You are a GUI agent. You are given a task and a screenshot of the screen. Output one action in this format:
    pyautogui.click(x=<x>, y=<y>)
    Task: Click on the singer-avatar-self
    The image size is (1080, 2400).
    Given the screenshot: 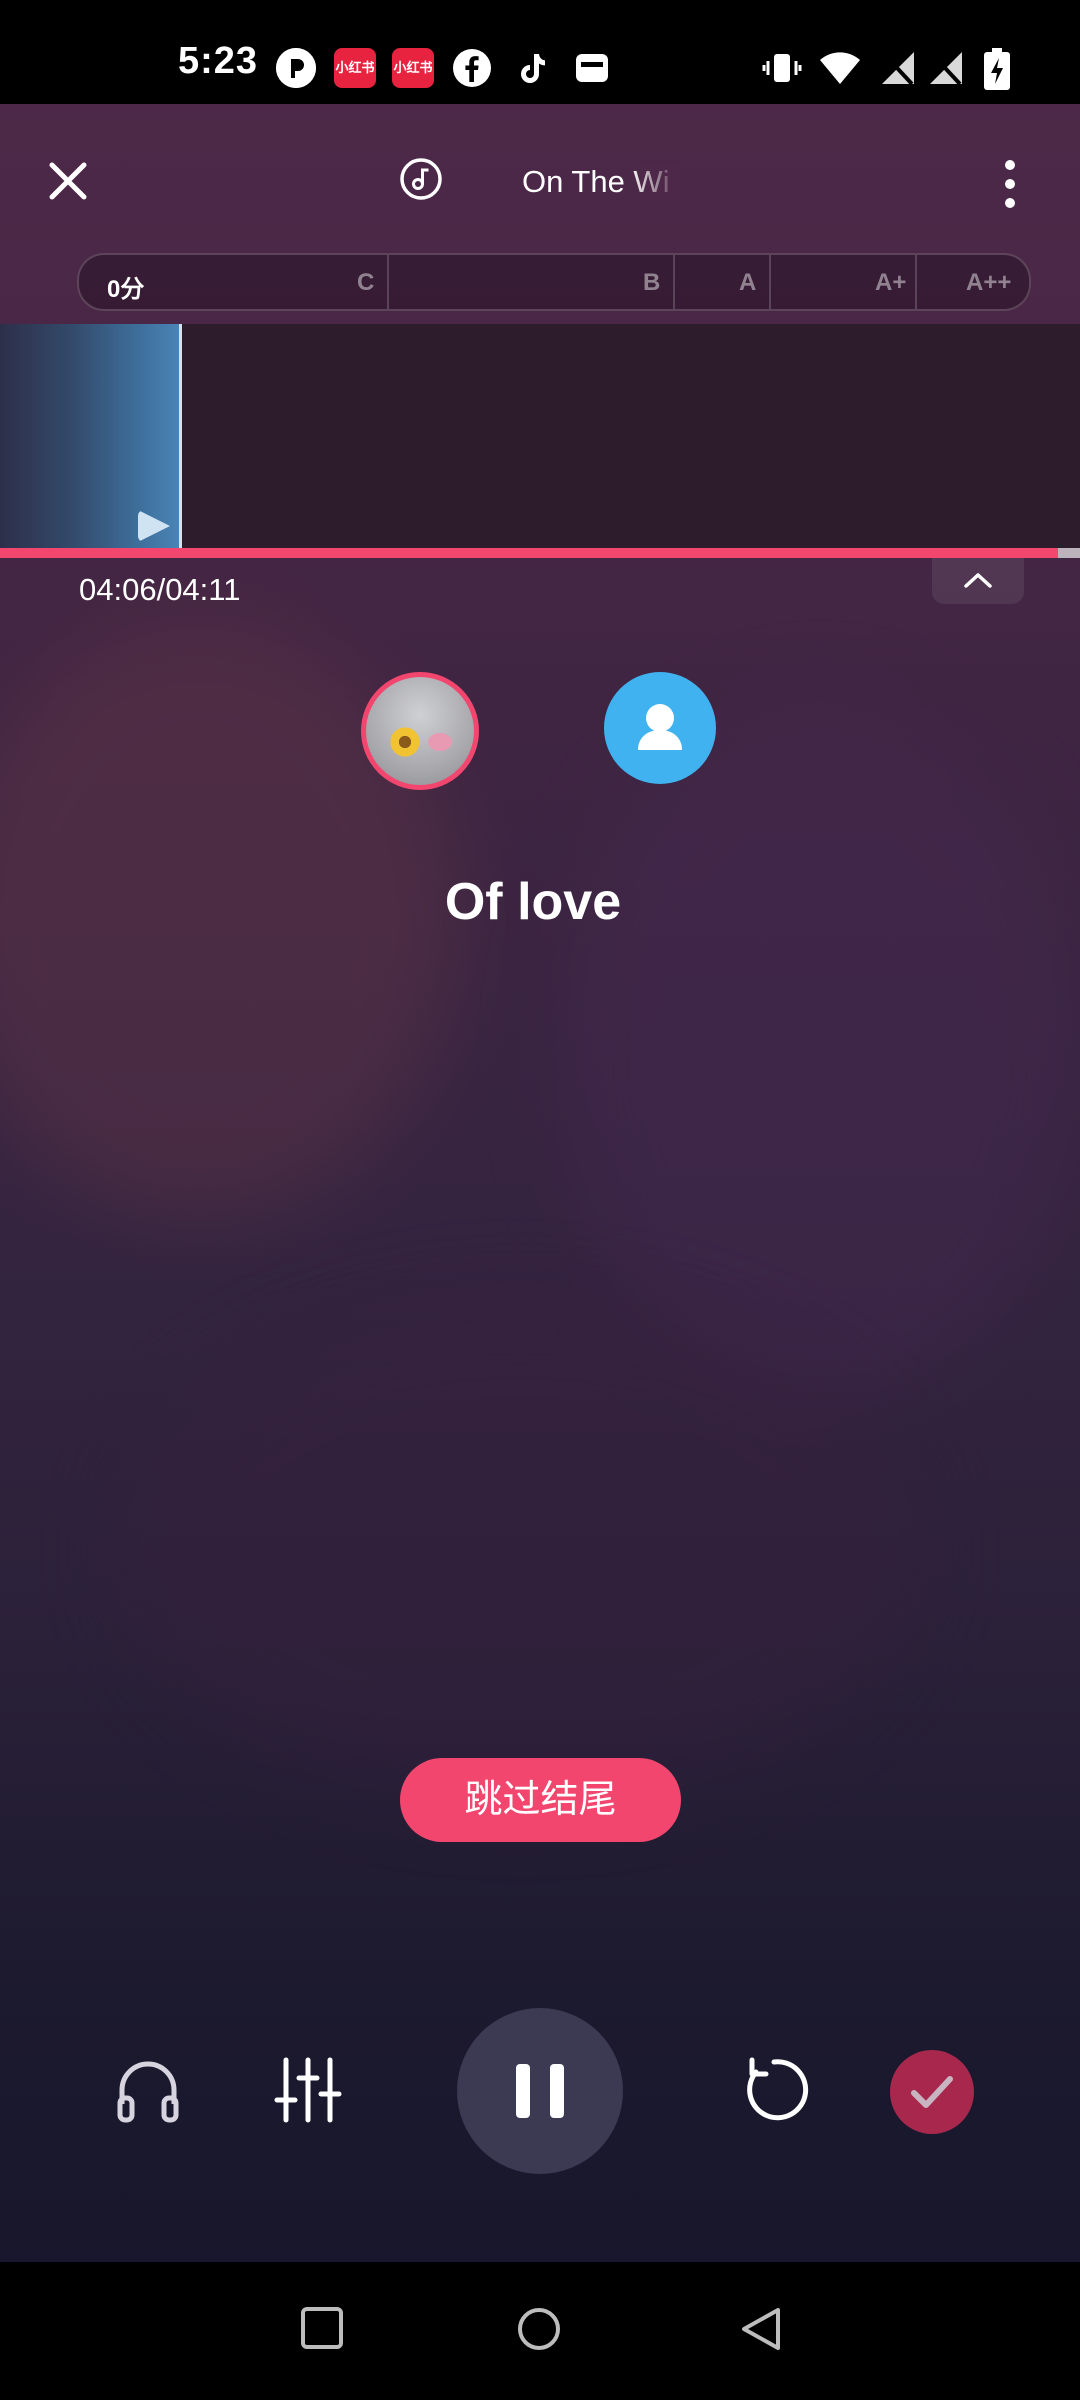 What is the action you would take?
    pyautogui.click(x=420, y=731)
    